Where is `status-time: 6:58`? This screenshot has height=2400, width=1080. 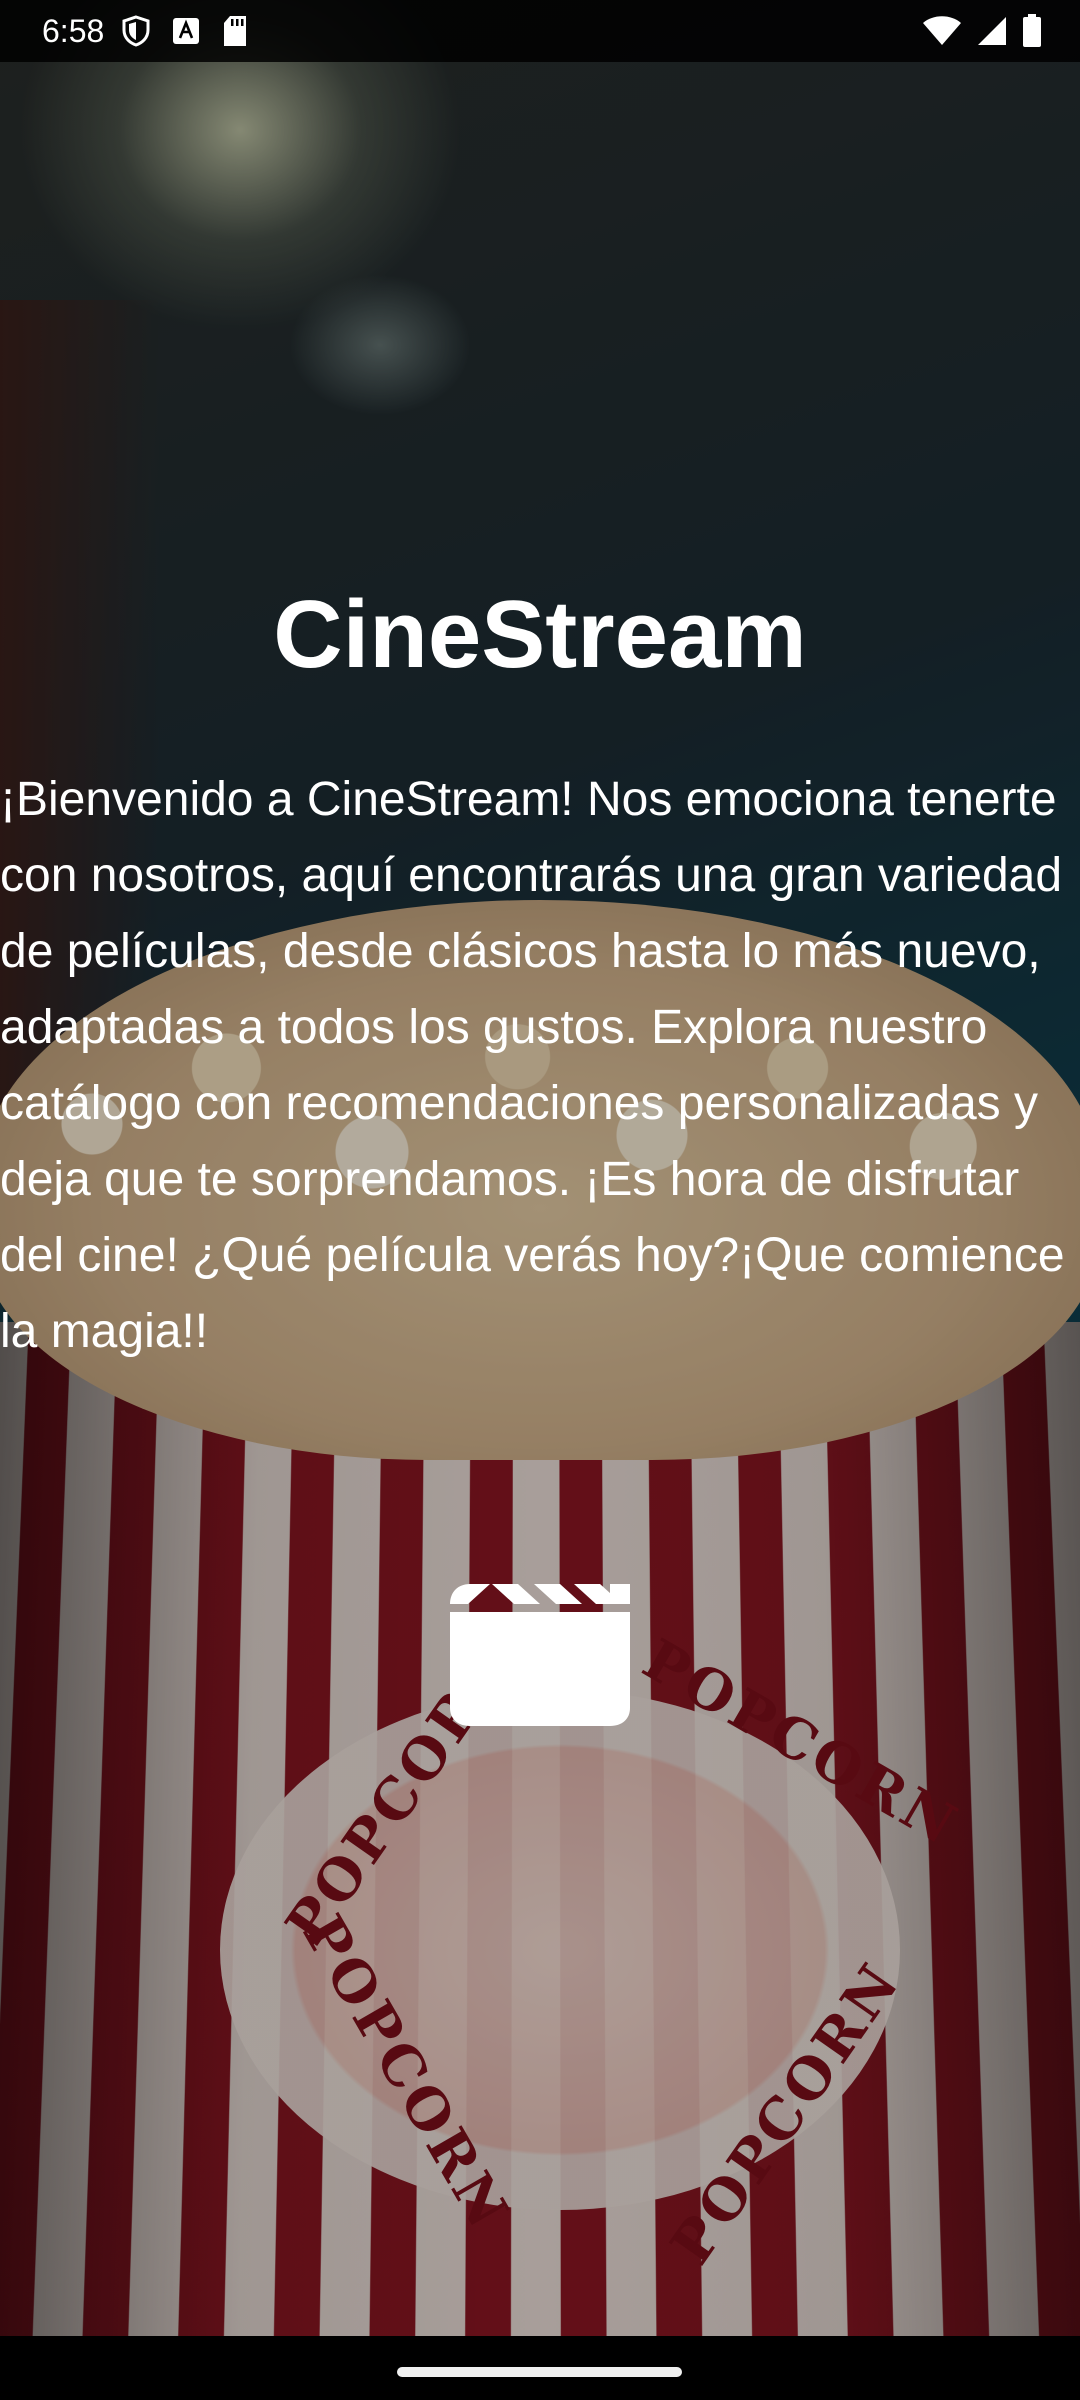
status-time: 6:58 is located at coordinates (73, 30).